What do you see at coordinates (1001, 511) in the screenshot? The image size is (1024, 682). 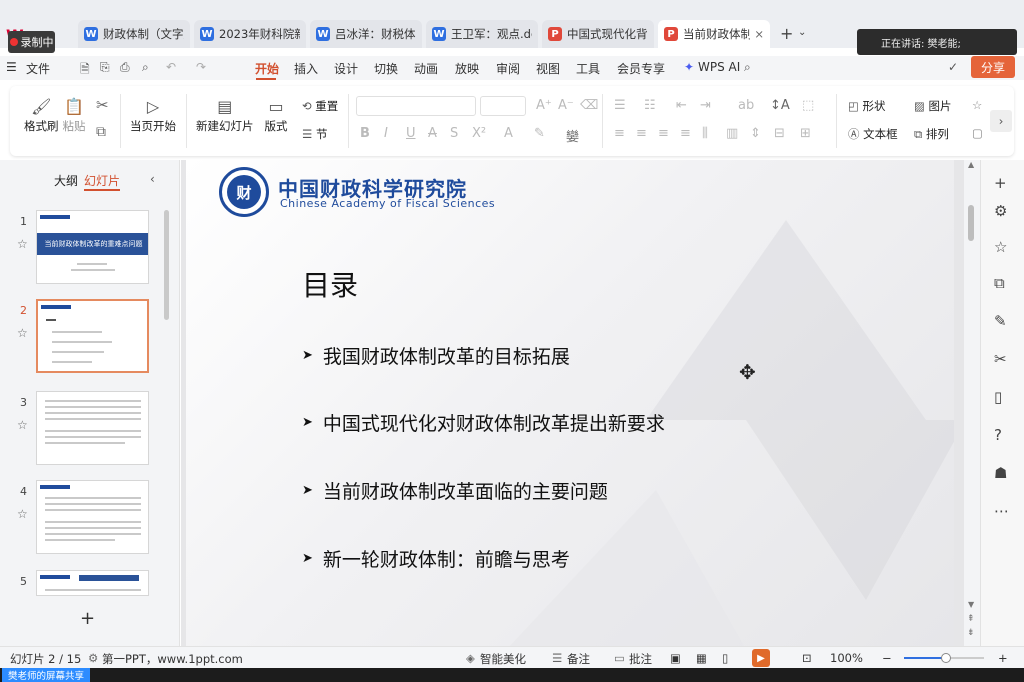 I see `more-icon: ⋯` at bounding box center [1001, 511].